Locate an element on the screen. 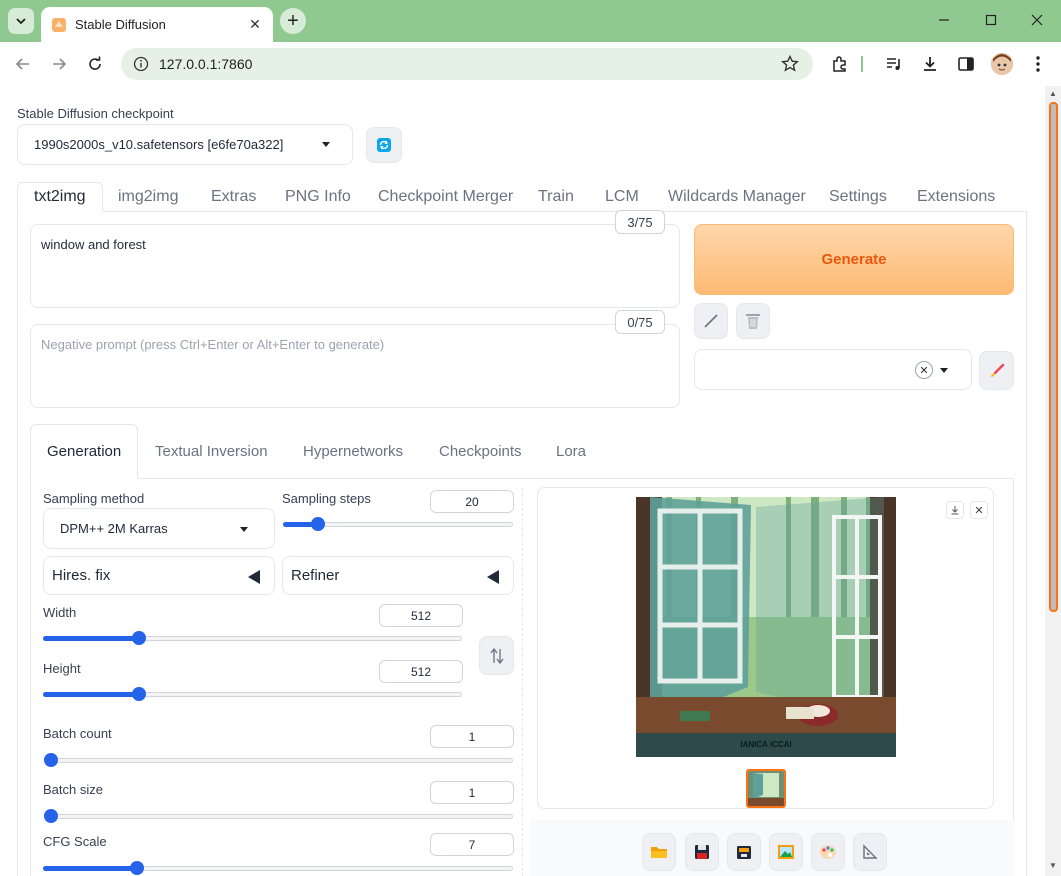 This screenshot has height=876, width=1061. close-preview-button: ✕ is located at coordinates (979, 510).